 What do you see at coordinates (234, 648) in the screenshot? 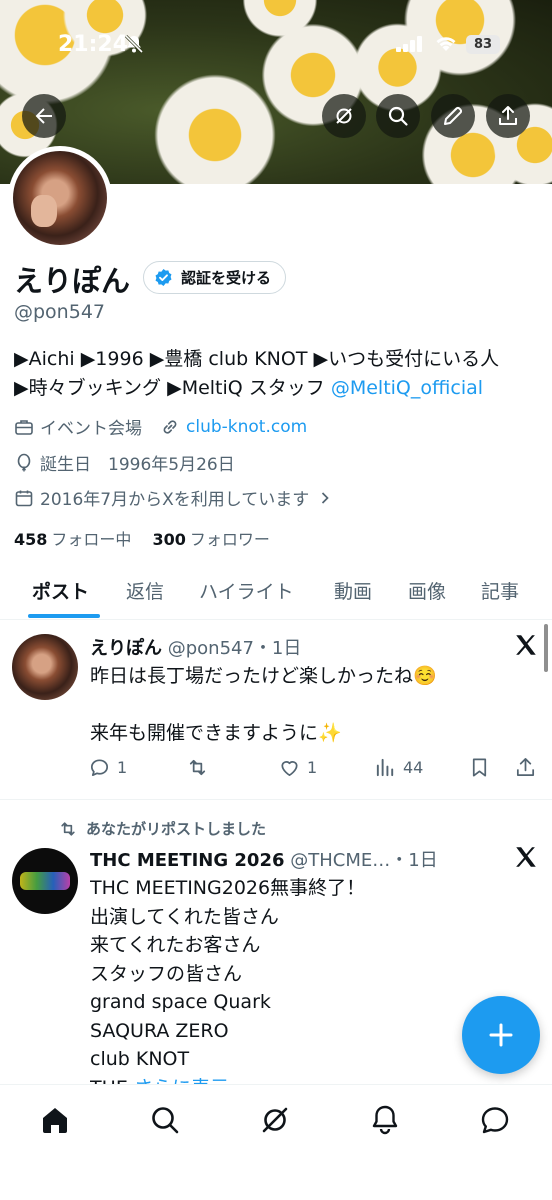
I see `tweet-handle-time: @pon547・1日` at bounding box center [234, 648].